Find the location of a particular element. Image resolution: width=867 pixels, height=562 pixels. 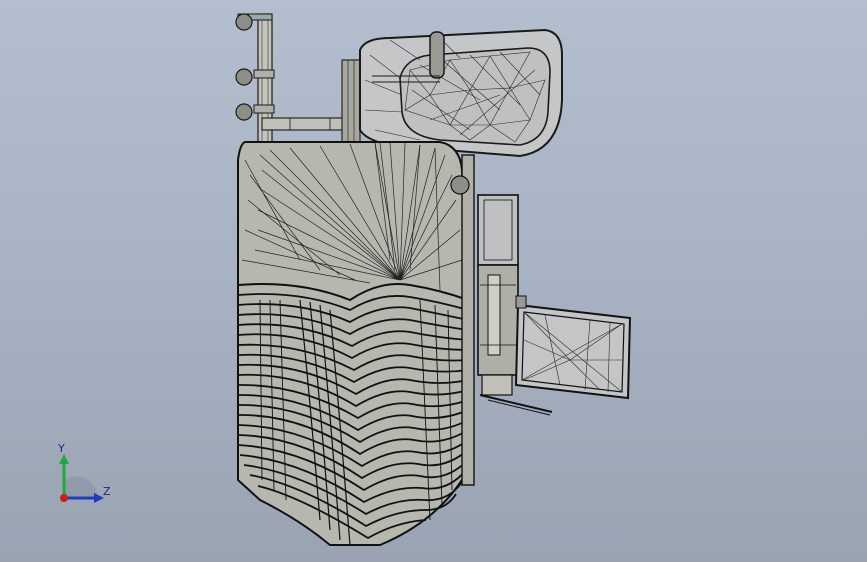

axis-triad-icon is located at coordinates (81, 478).